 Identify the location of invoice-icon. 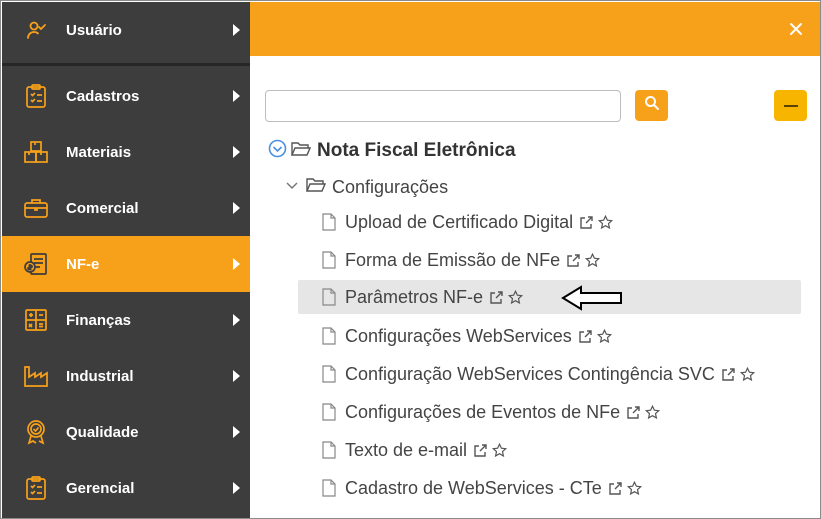
(36, 264).